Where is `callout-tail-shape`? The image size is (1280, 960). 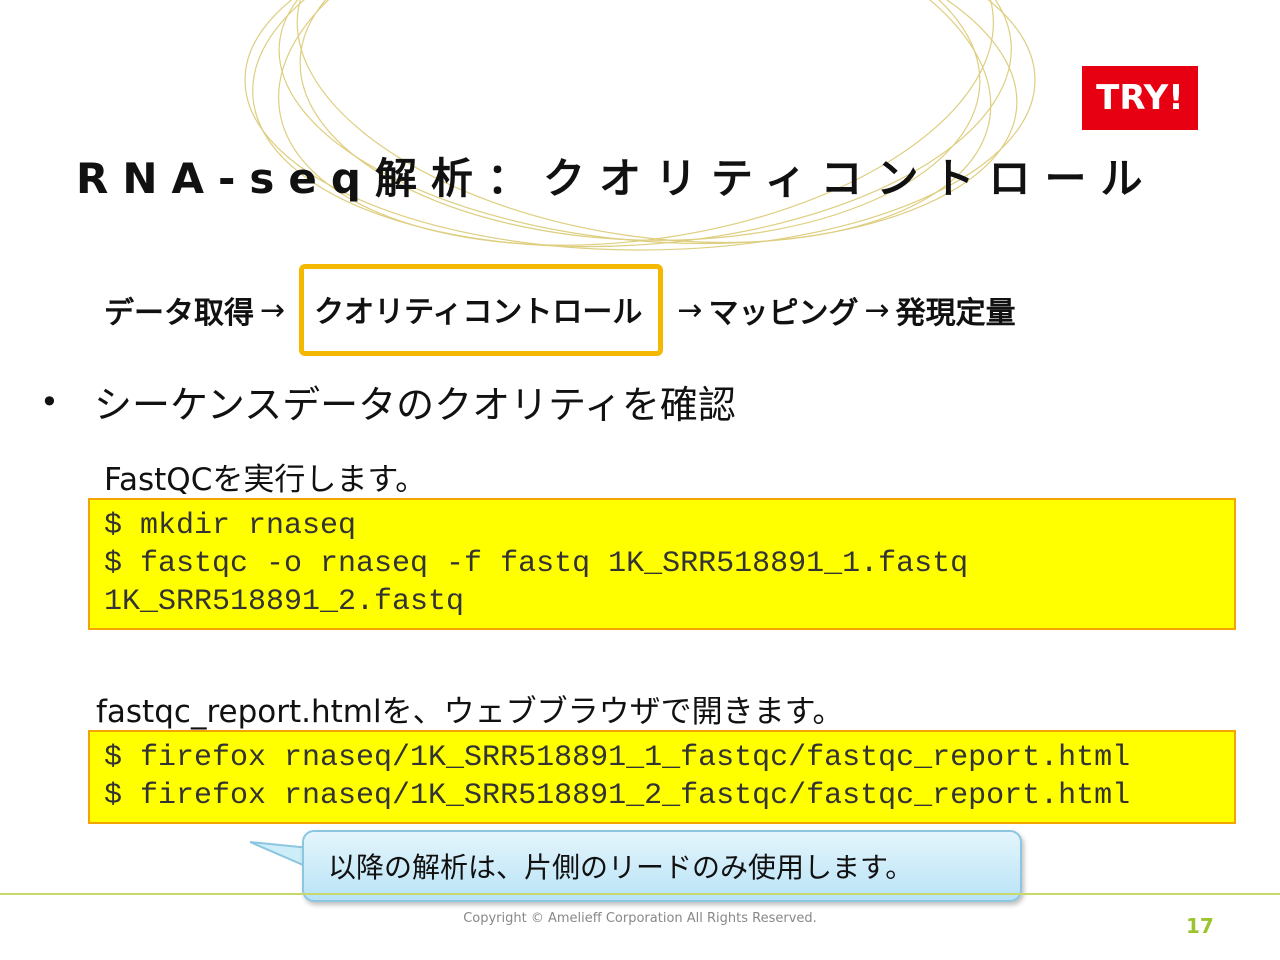 callout-tail-shape is located at coordinates (280, 854).